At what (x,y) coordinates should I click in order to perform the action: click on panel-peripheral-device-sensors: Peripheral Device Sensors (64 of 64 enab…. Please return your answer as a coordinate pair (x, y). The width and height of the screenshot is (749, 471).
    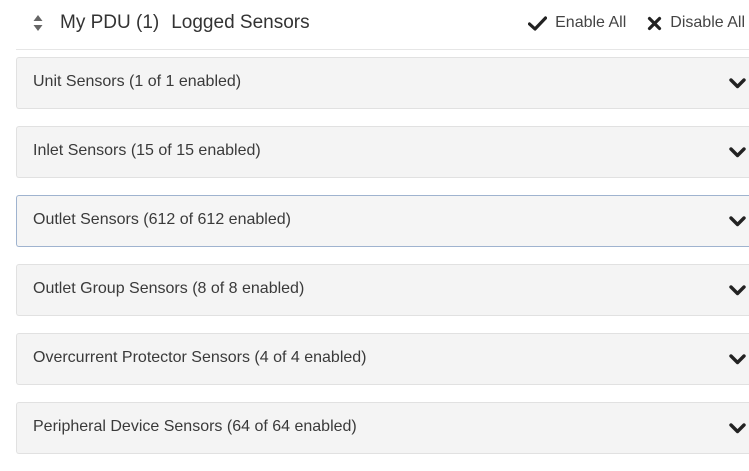
    Looking at the image, I should click on (382, 428).